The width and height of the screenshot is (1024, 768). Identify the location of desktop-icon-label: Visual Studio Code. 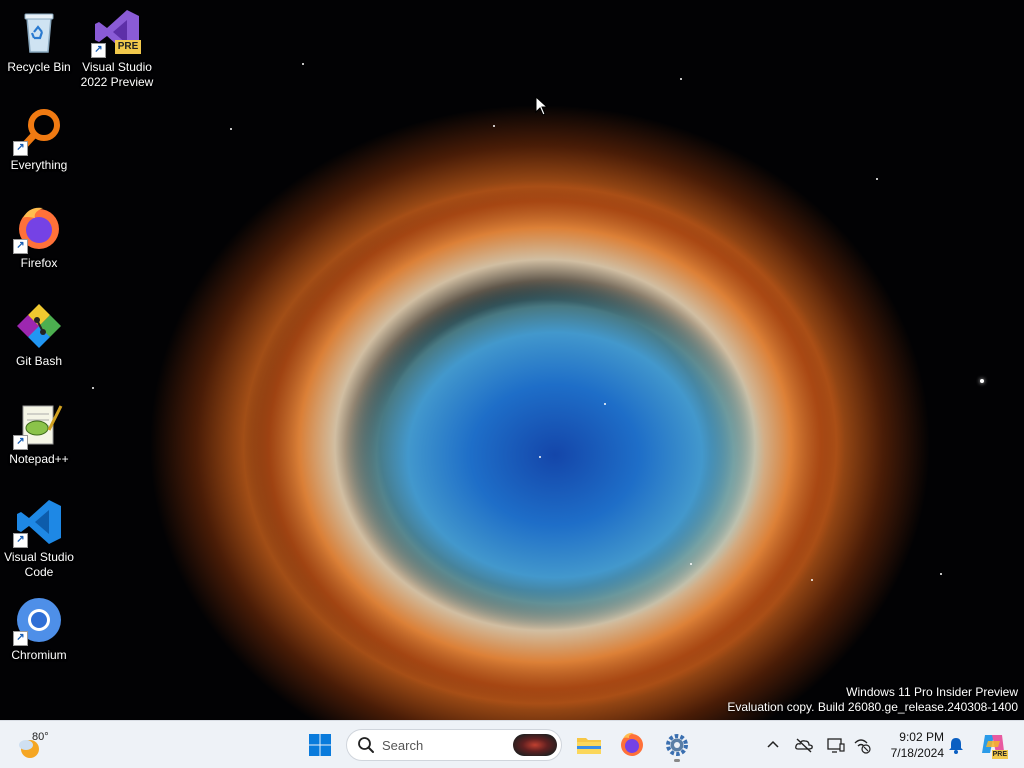
(39, 564).